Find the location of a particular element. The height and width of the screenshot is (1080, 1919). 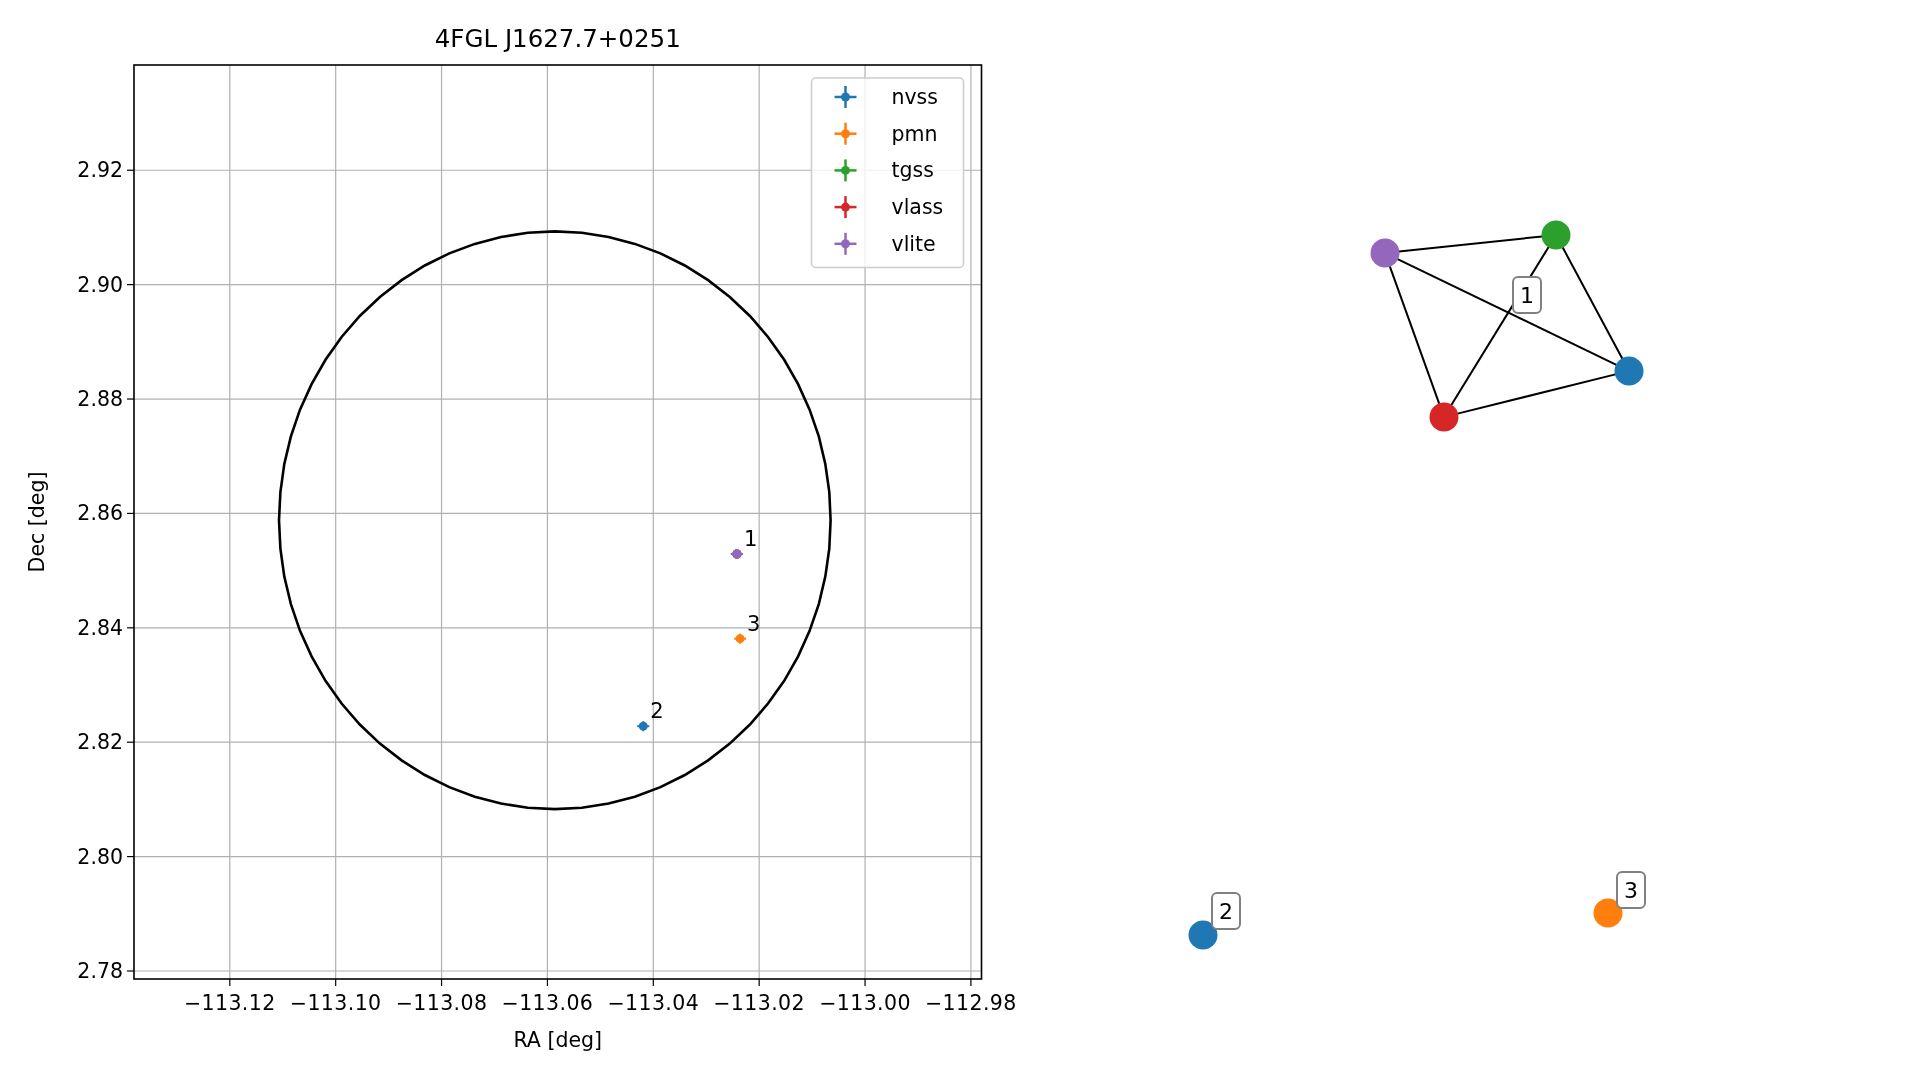

tick-label: 2.88 is located at coordinates (100, 399).